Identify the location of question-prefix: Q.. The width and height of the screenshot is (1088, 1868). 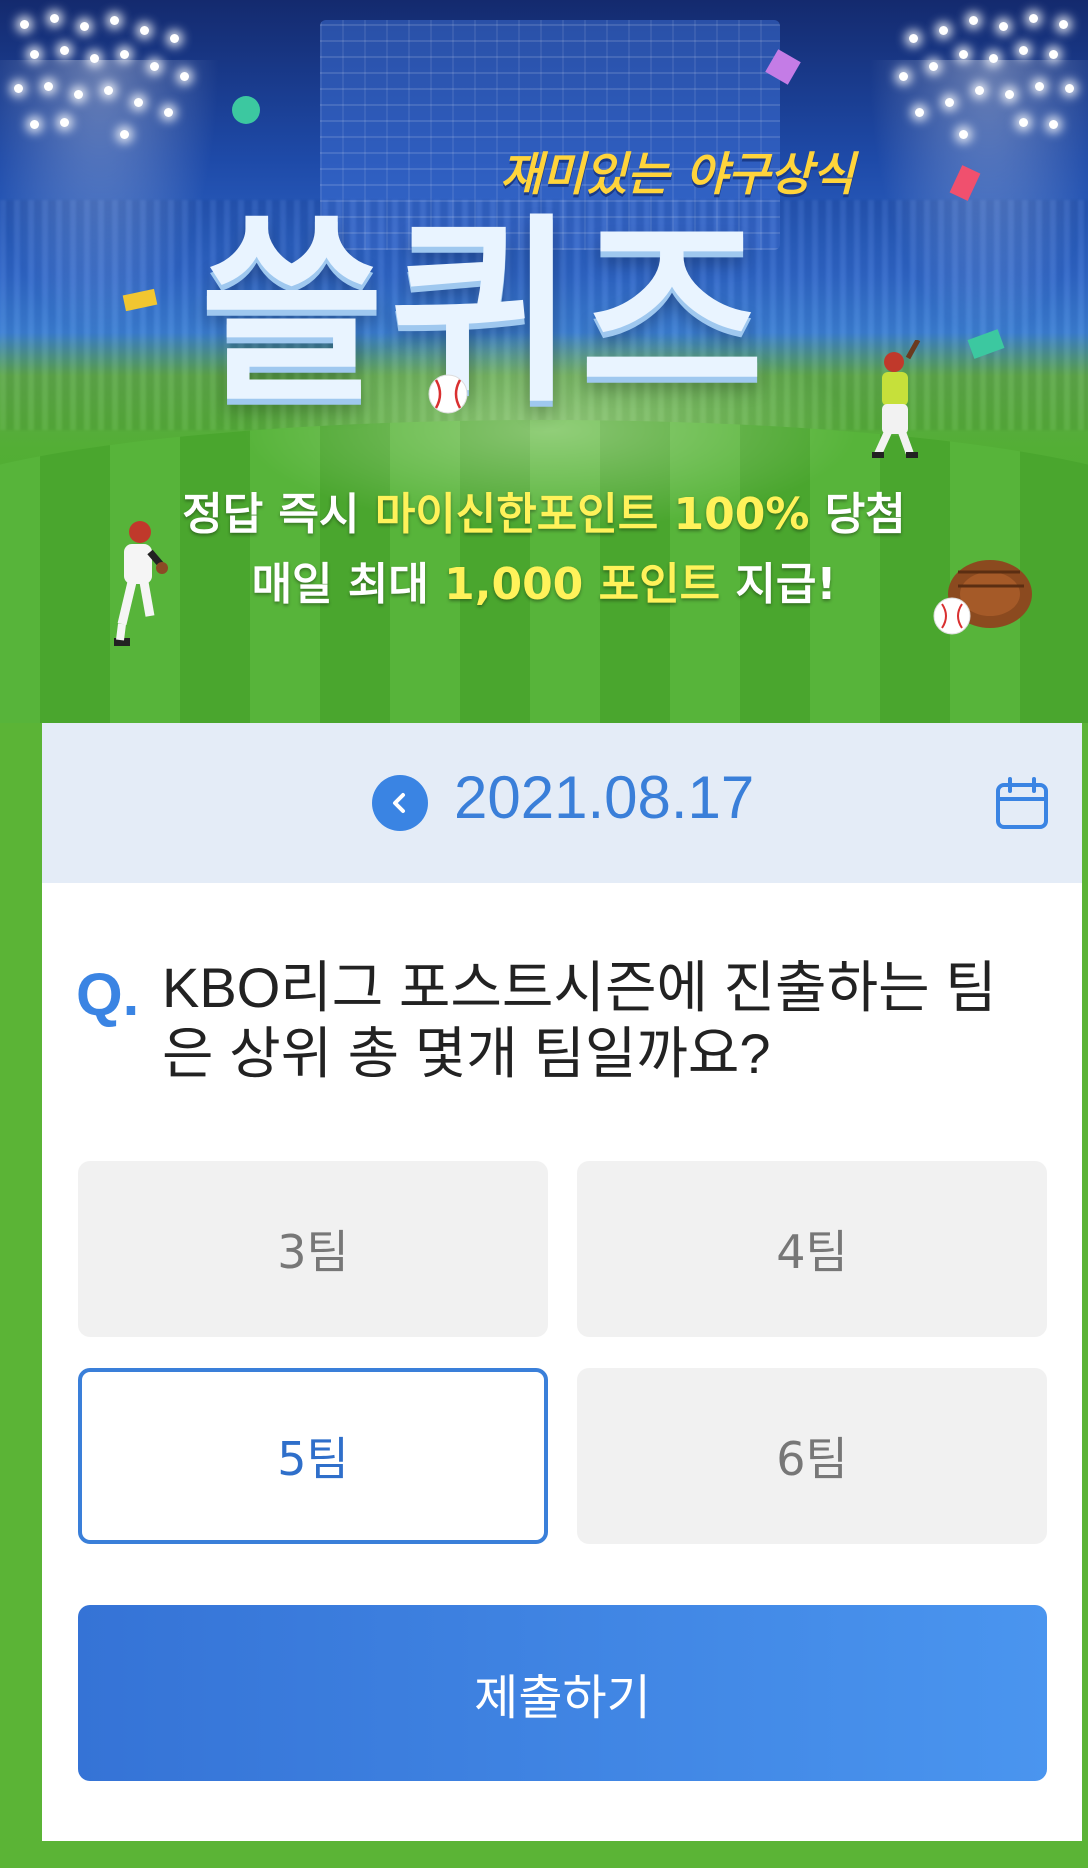
(108, 994).